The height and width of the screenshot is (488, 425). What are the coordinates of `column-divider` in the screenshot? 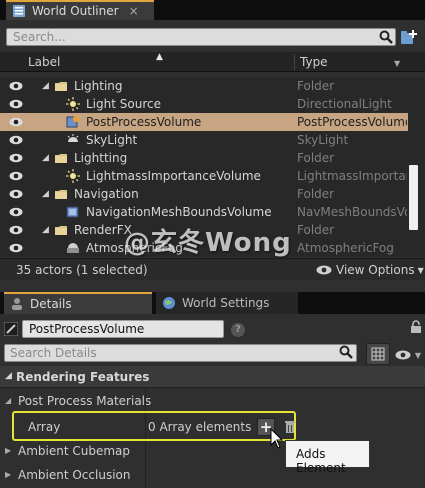 It's located at (294, 62).